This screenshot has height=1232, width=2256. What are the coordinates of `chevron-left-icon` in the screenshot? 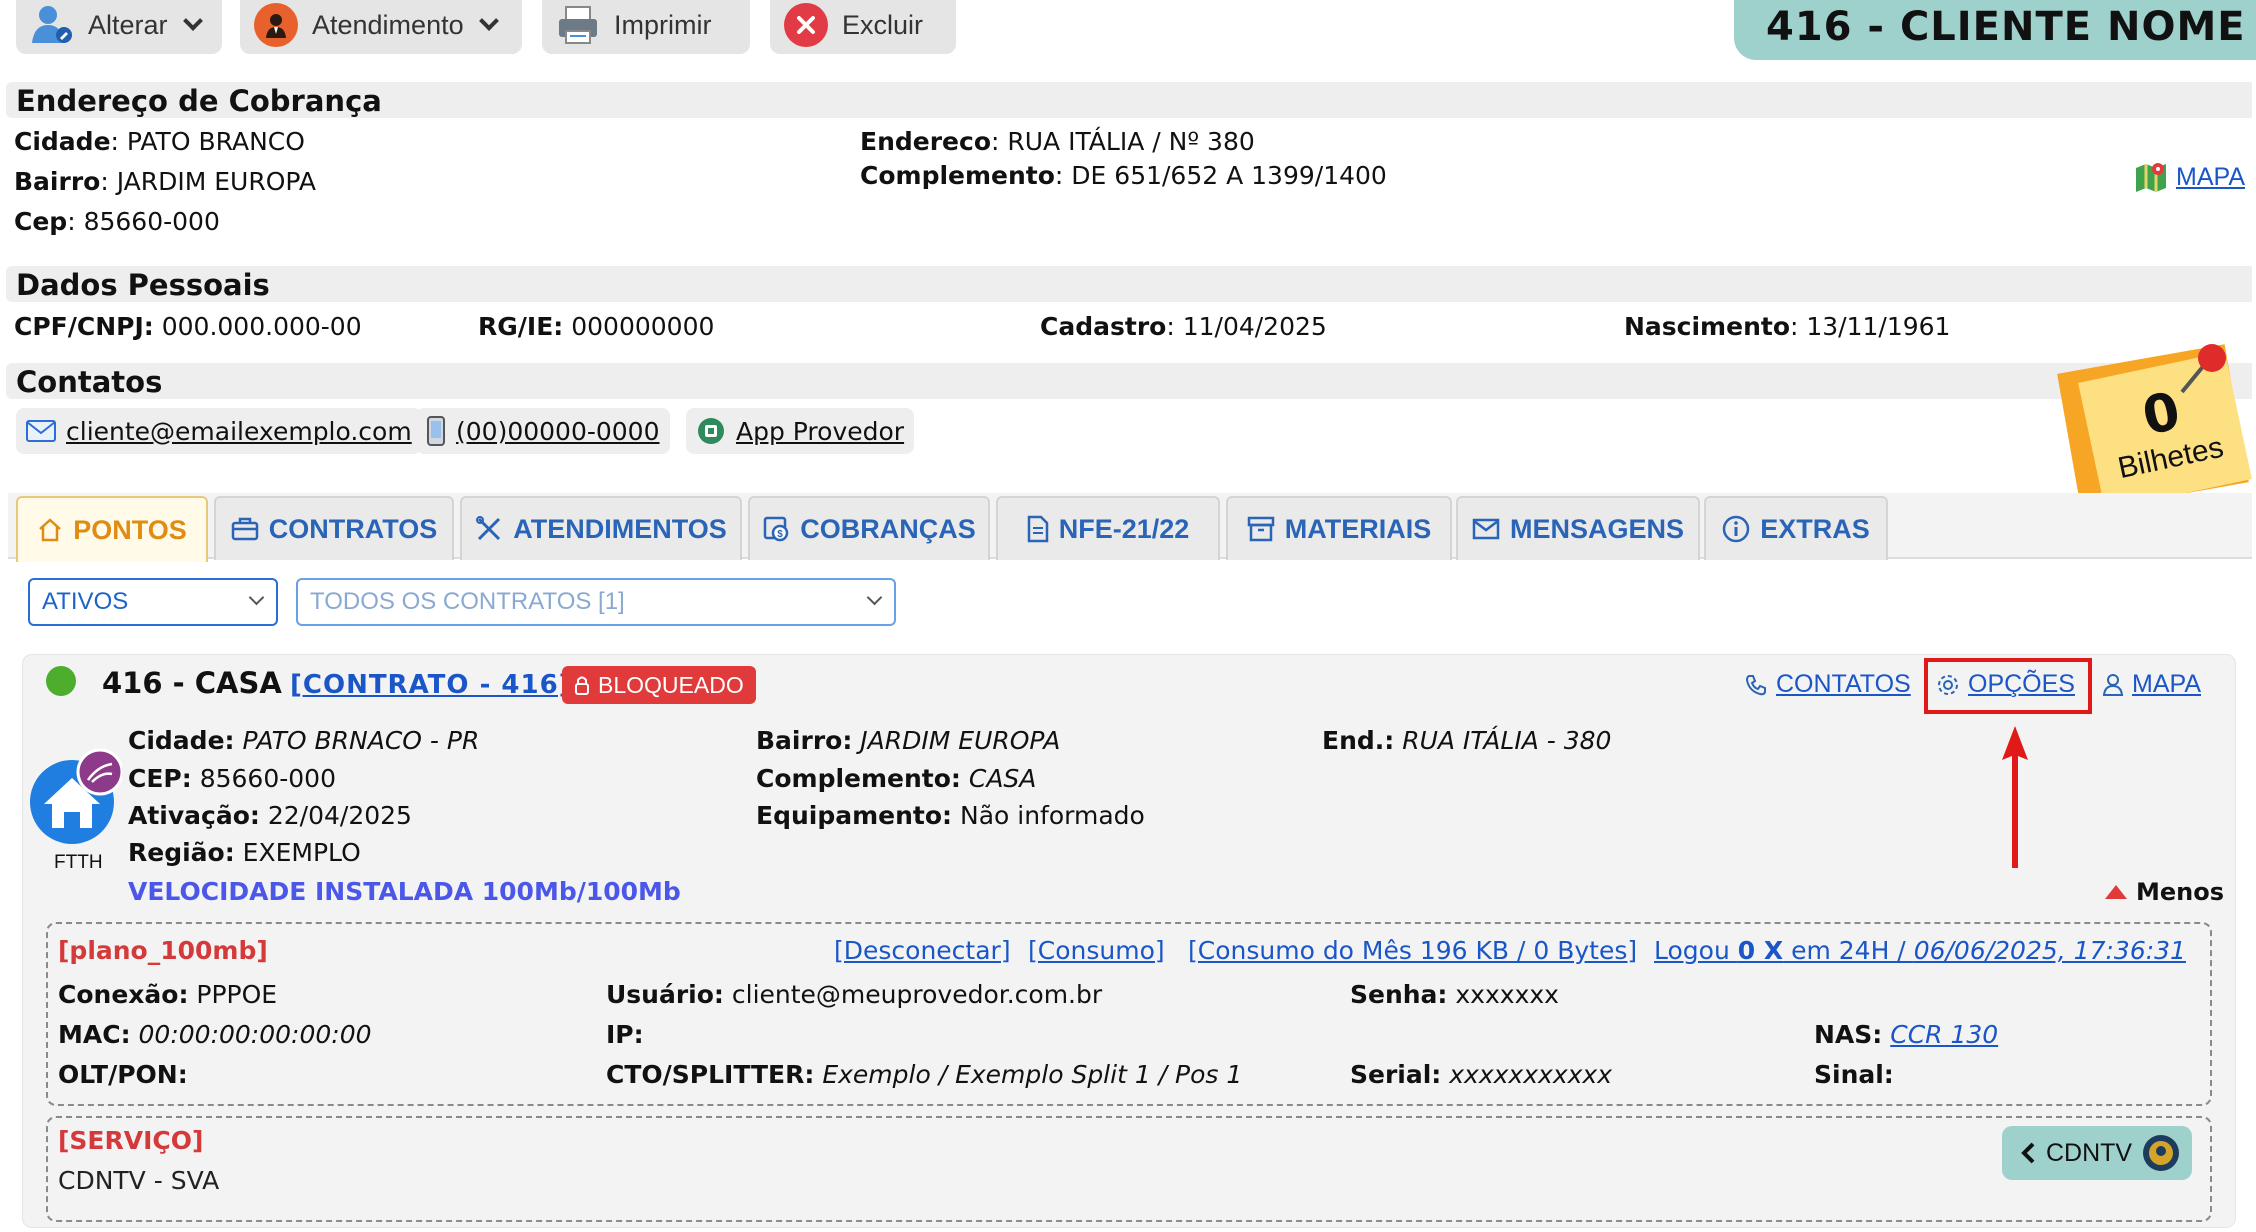 It's located at (2028, 1153).